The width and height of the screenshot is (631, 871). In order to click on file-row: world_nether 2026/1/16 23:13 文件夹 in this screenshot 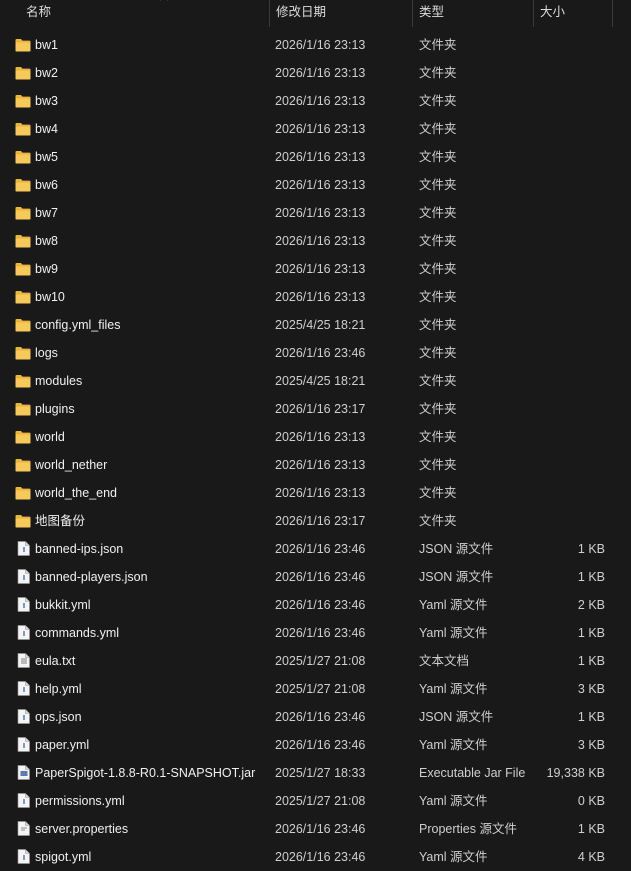, I will do `click(315, 465)`.